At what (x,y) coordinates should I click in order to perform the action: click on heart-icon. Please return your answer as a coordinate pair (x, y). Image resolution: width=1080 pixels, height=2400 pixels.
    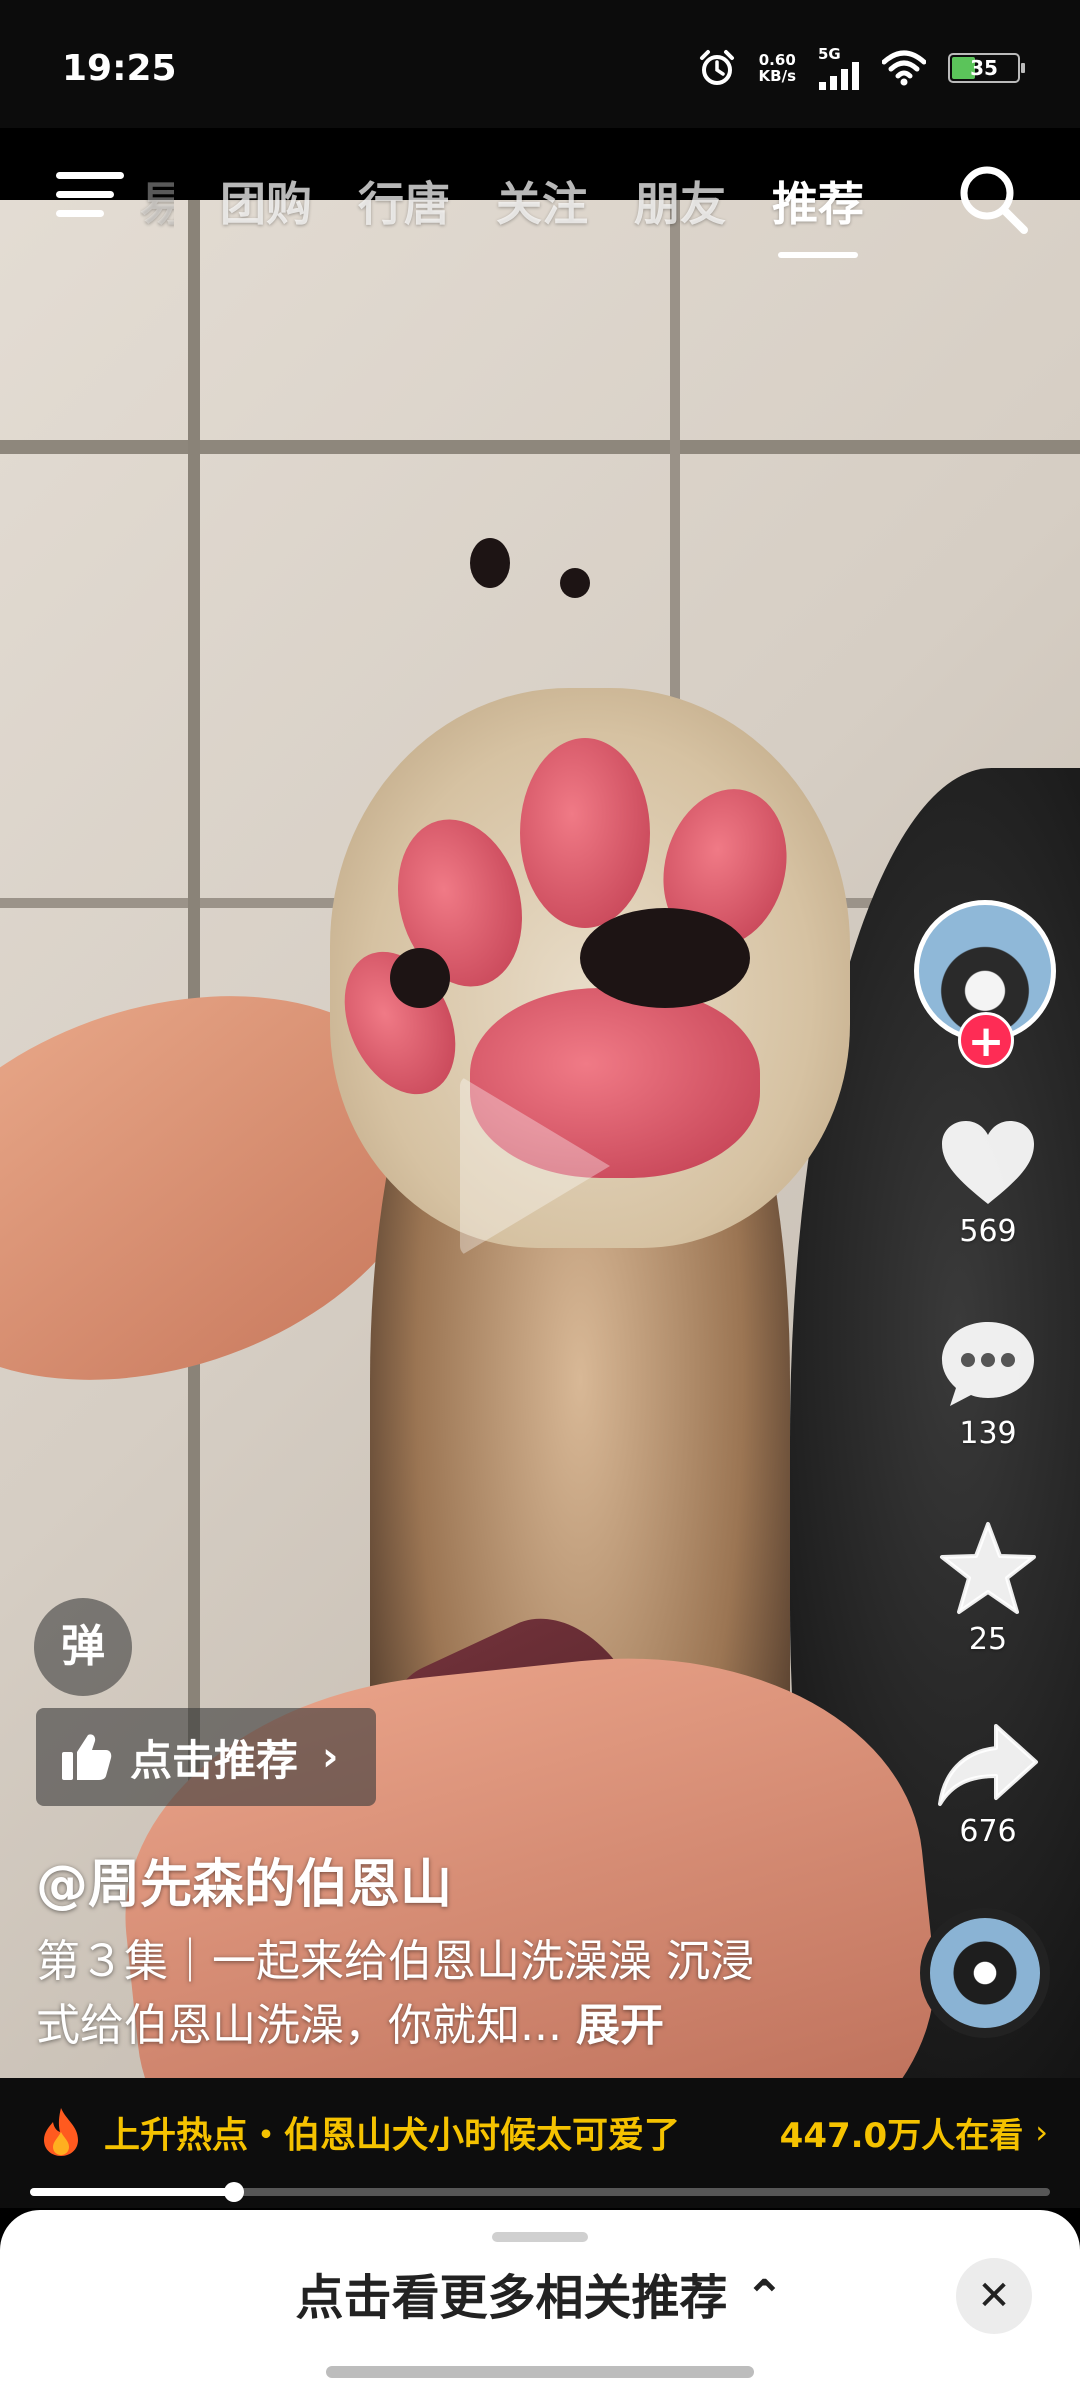
    Looking at the image, I should click on (988, 1162).